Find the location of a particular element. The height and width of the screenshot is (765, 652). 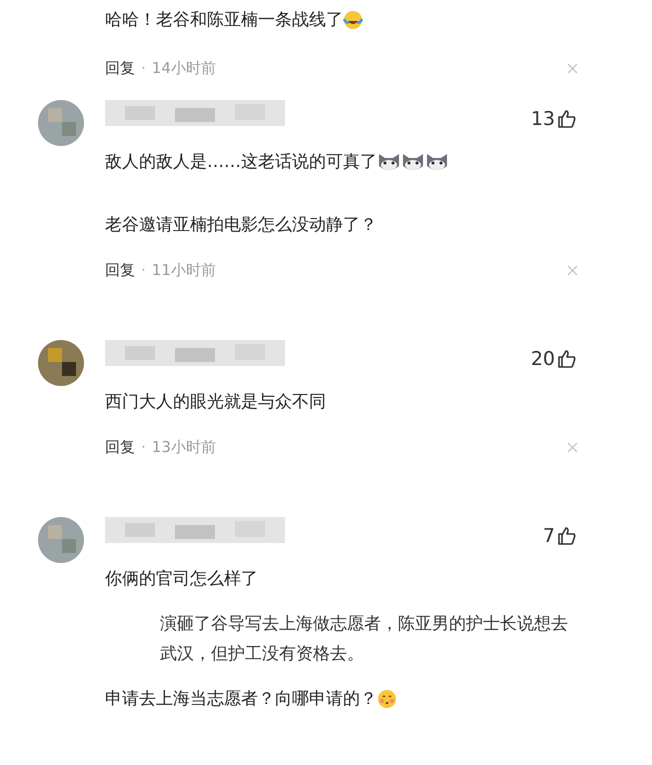

like-count: 20 is located at coordinates (542, 359).